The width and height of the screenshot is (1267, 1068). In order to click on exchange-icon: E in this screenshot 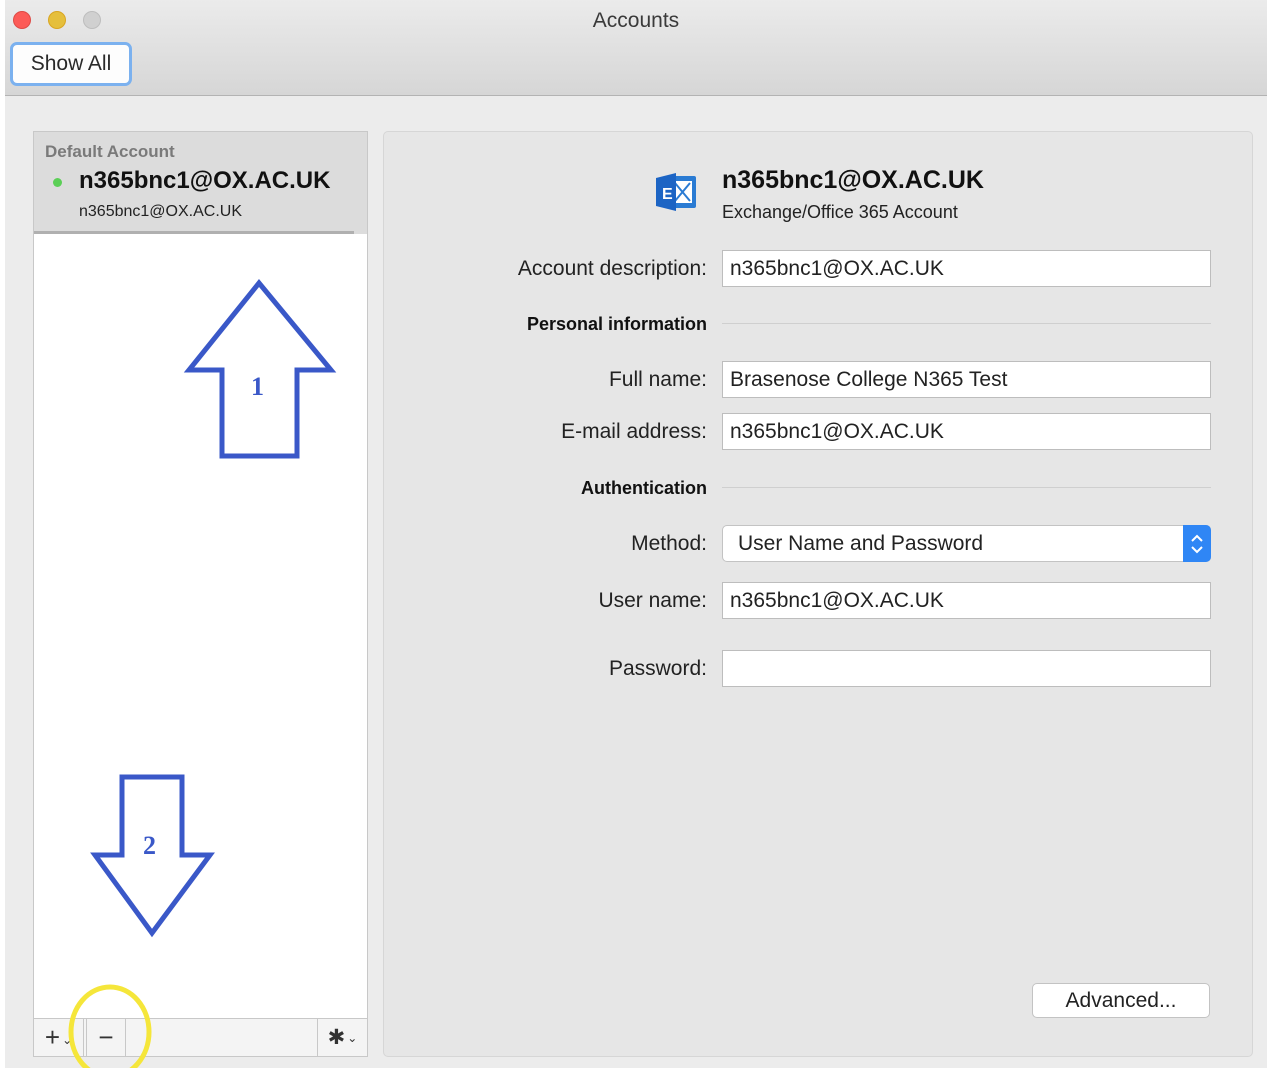, I will do `click(676, 192)`.